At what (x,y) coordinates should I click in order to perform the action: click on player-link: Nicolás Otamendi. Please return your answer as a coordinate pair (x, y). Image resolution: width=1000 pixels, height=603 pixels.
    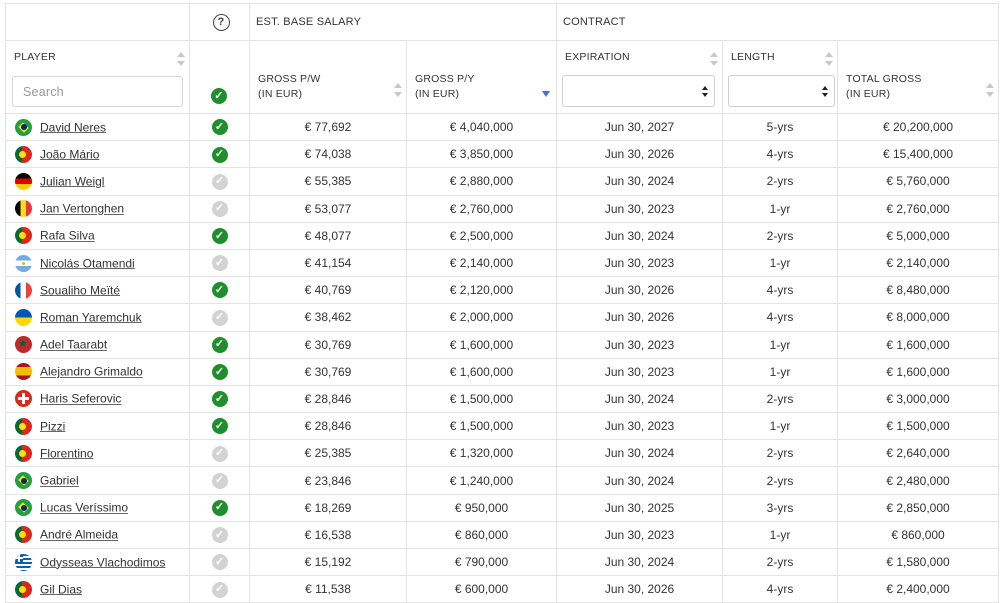
    Looking at the image, I should click on (87, 263).